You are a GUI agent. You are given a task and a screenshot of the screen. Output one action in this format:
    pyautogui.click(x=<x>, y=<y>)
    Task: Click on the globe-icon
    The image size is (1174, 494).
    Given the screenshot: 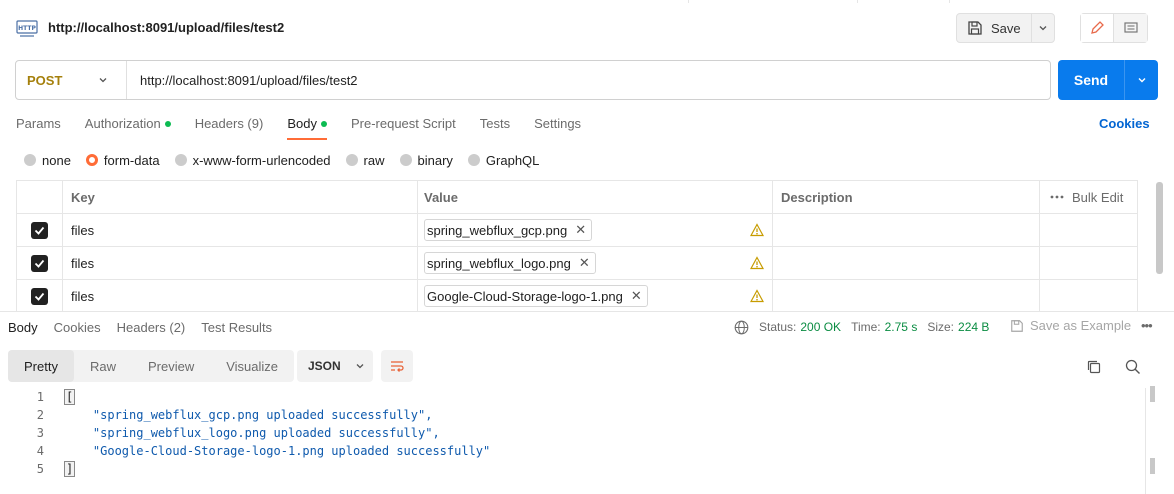 What is the action you would take?
    pyautogui.click(x=741, y=327)
    